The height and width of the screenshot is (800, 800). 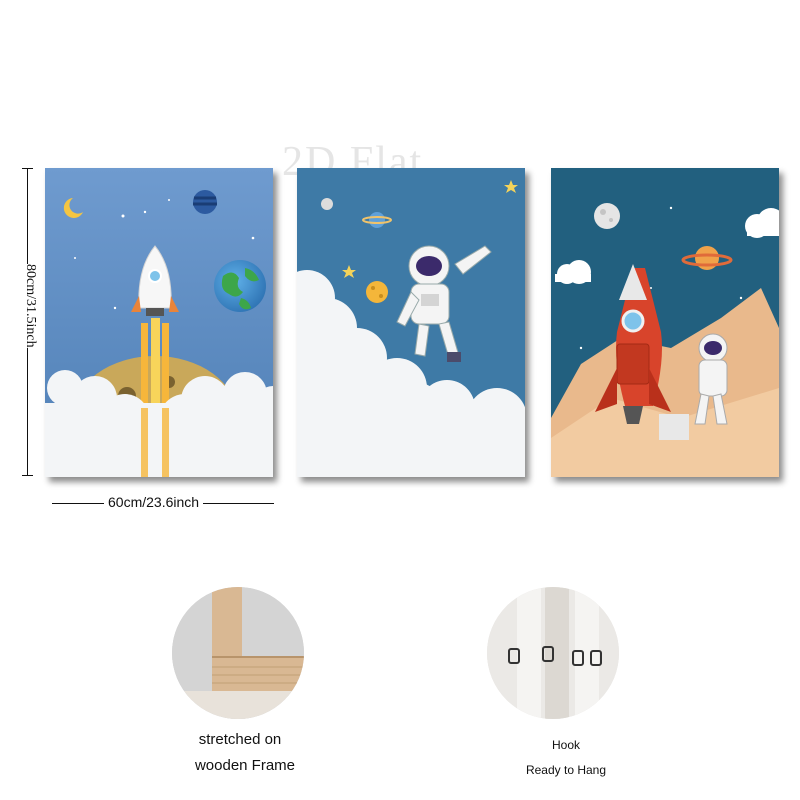 What do you see at coordinates (238, 653) in the screenshot?
I see `wooden-frame-detail-image` at bounding box center [238, 653].